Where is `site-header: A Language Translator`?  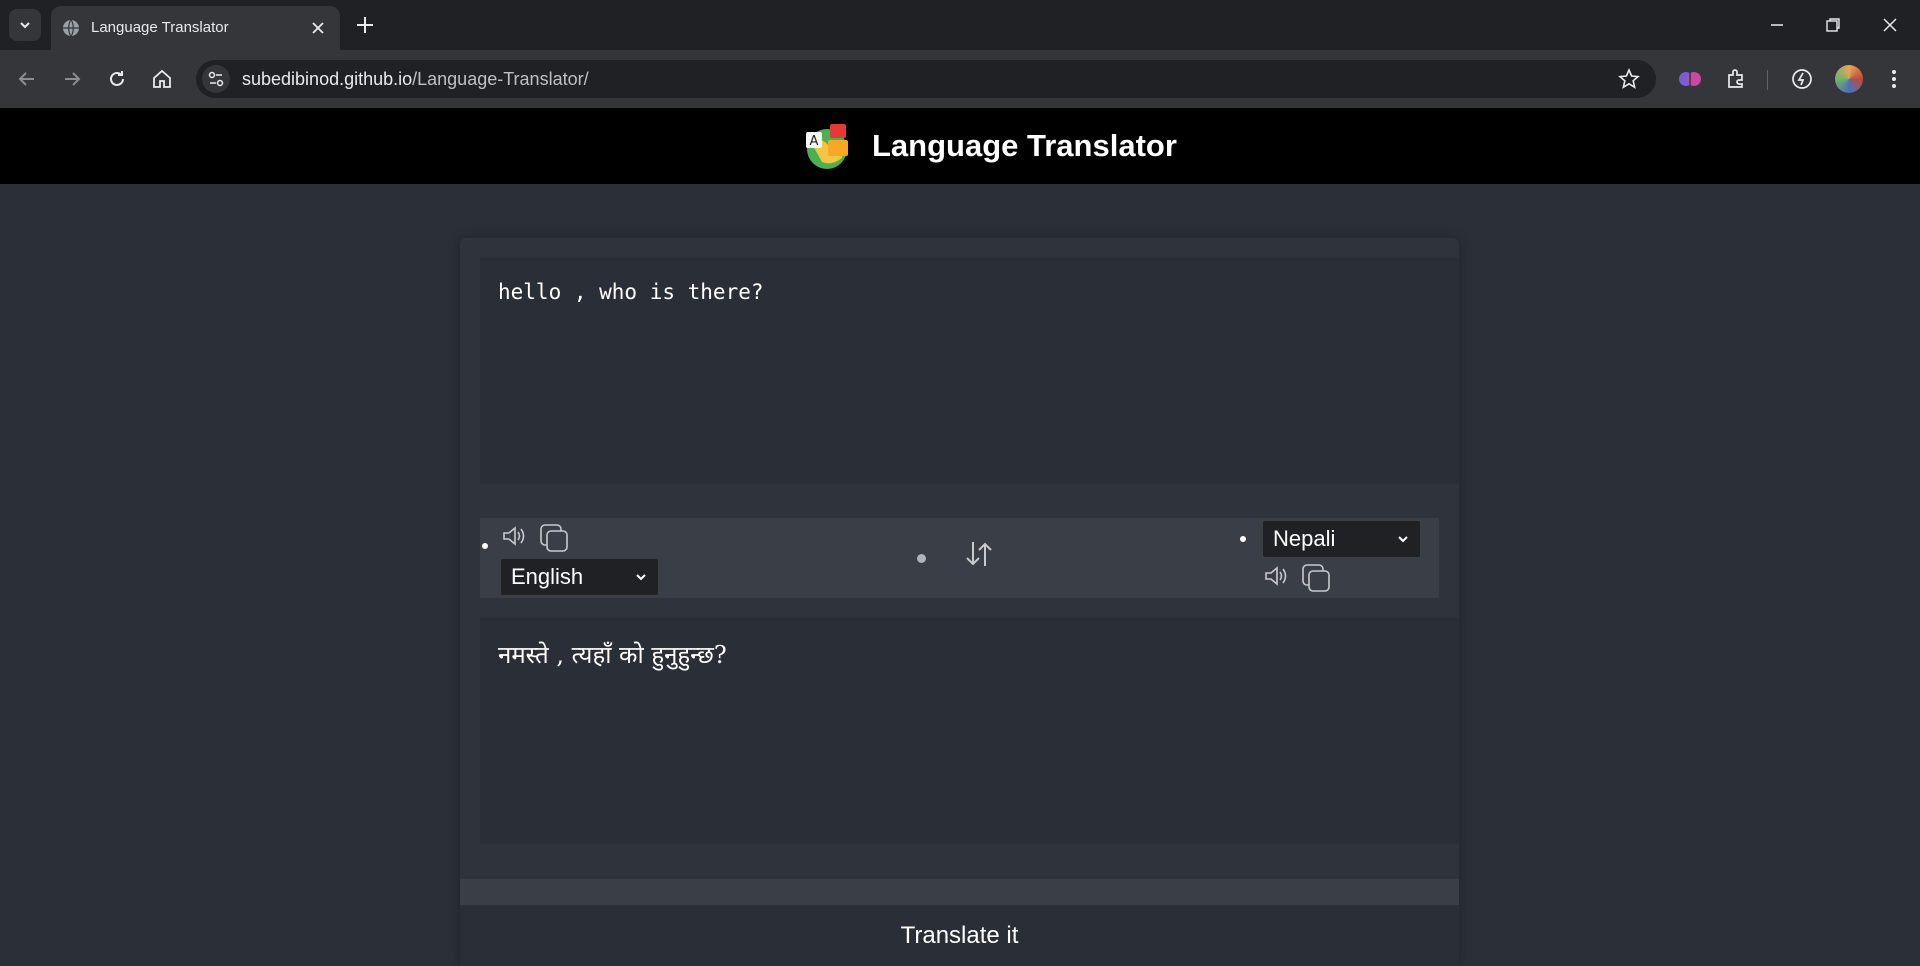 site-header: A Language Translator is located at coordinates (960, 146).